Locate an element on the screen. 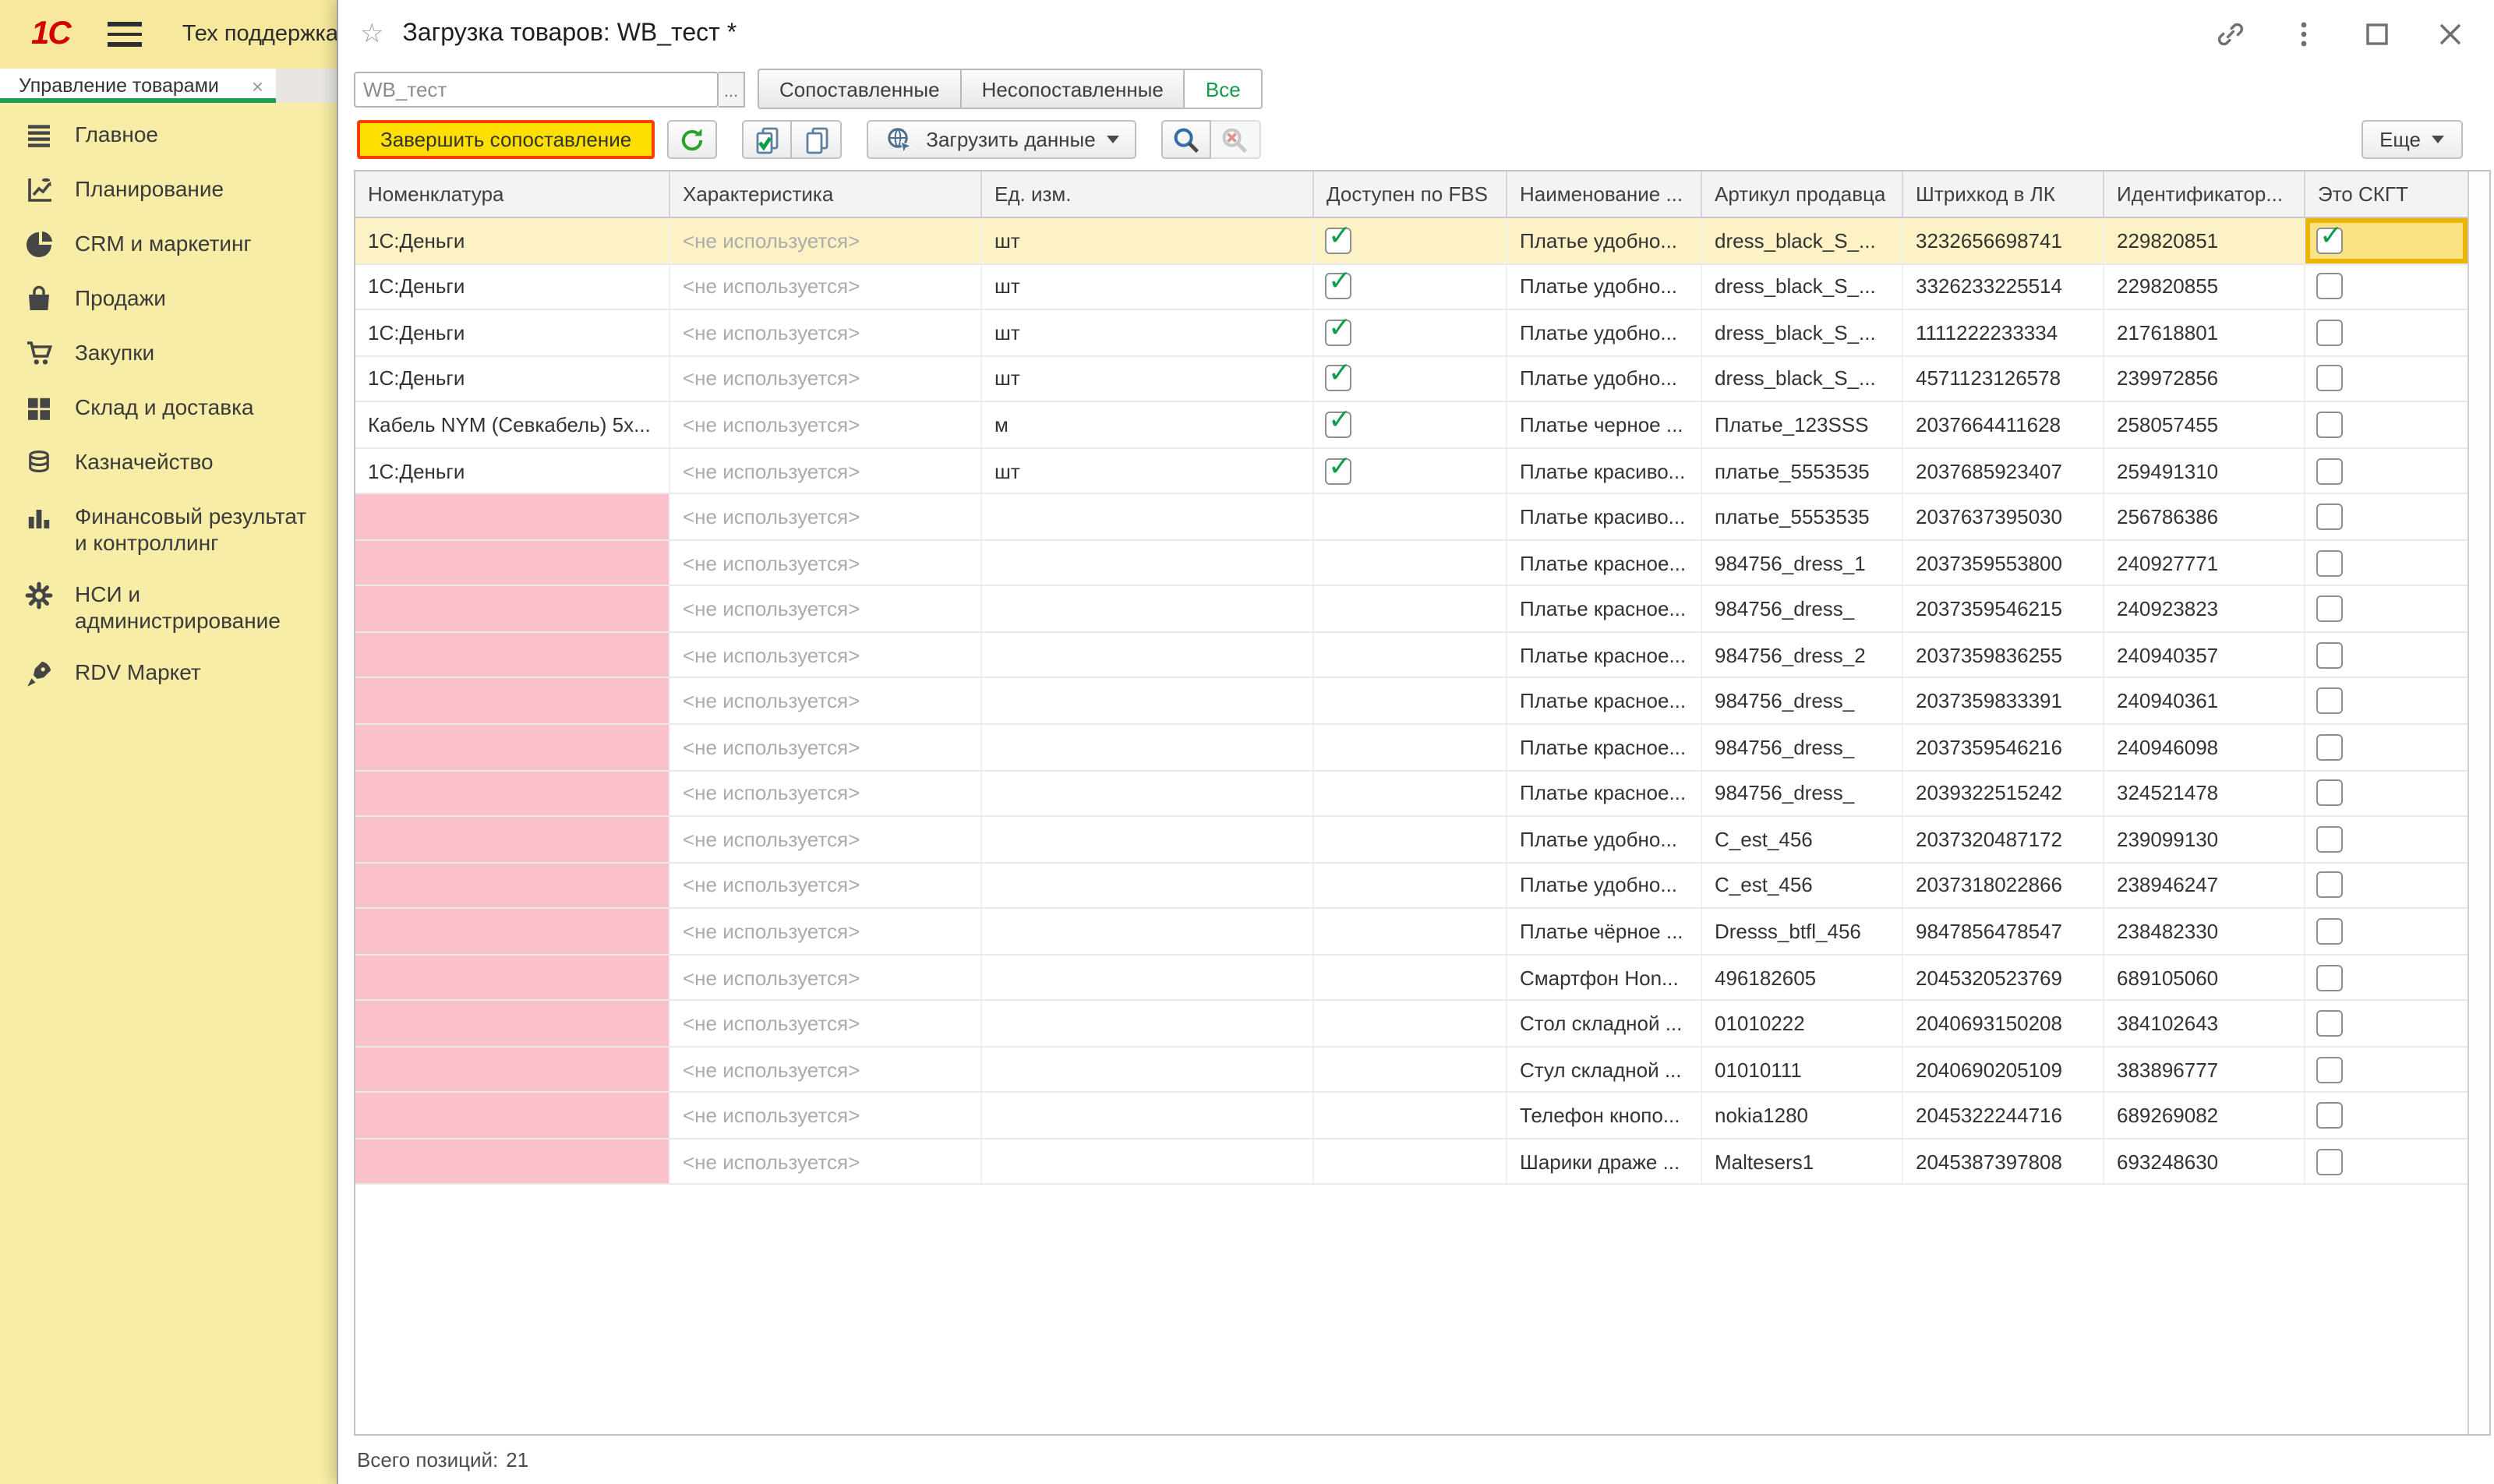  filter-all: Все is located at coordinates (1224, 89).